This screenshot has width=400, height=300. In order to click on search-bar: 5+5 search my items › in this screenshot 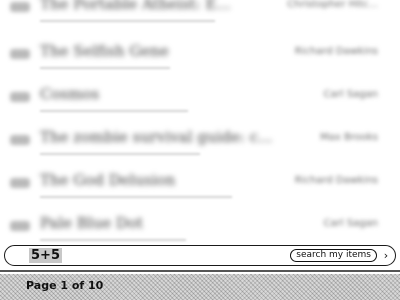, I will do `click(200, 255)`.